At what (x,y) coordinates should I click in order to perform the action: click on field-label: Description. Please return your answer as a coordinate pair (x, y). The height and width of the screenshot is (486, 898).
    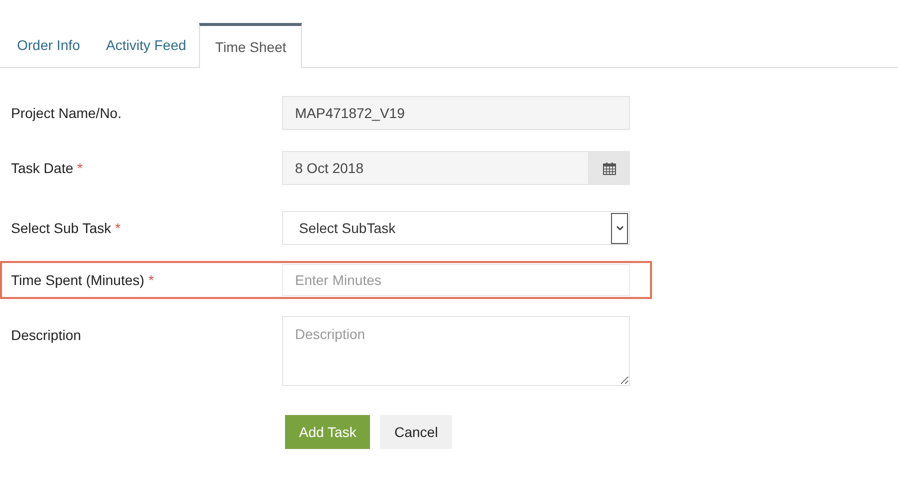
    Looking at the image, I should click on (46, 335).